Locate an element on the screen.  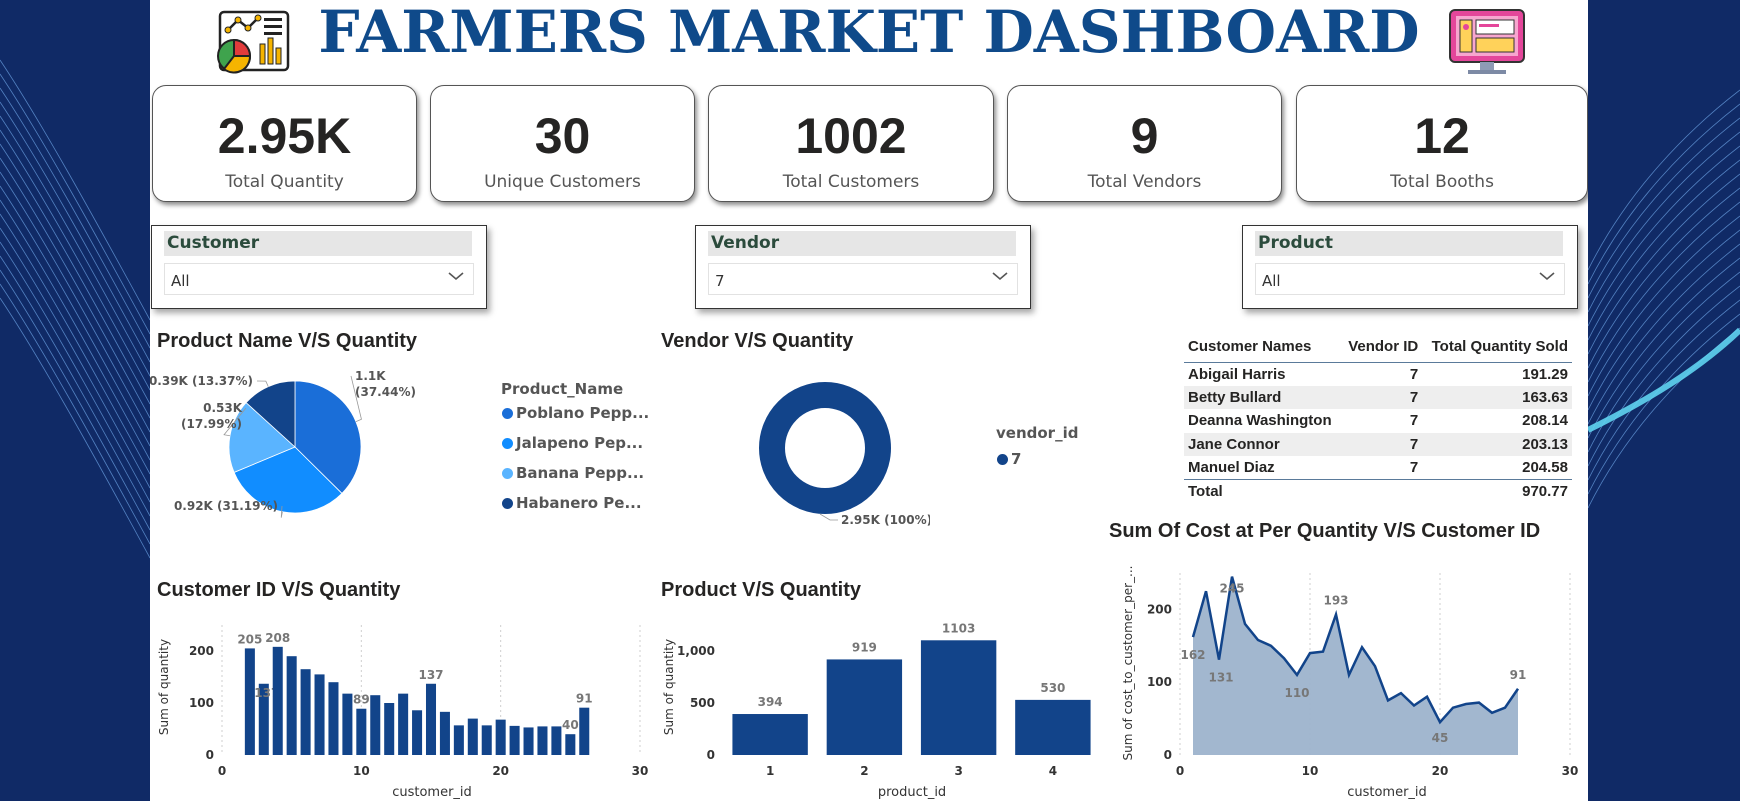
slicer-header: Customer is located at coordinates (318, 243).